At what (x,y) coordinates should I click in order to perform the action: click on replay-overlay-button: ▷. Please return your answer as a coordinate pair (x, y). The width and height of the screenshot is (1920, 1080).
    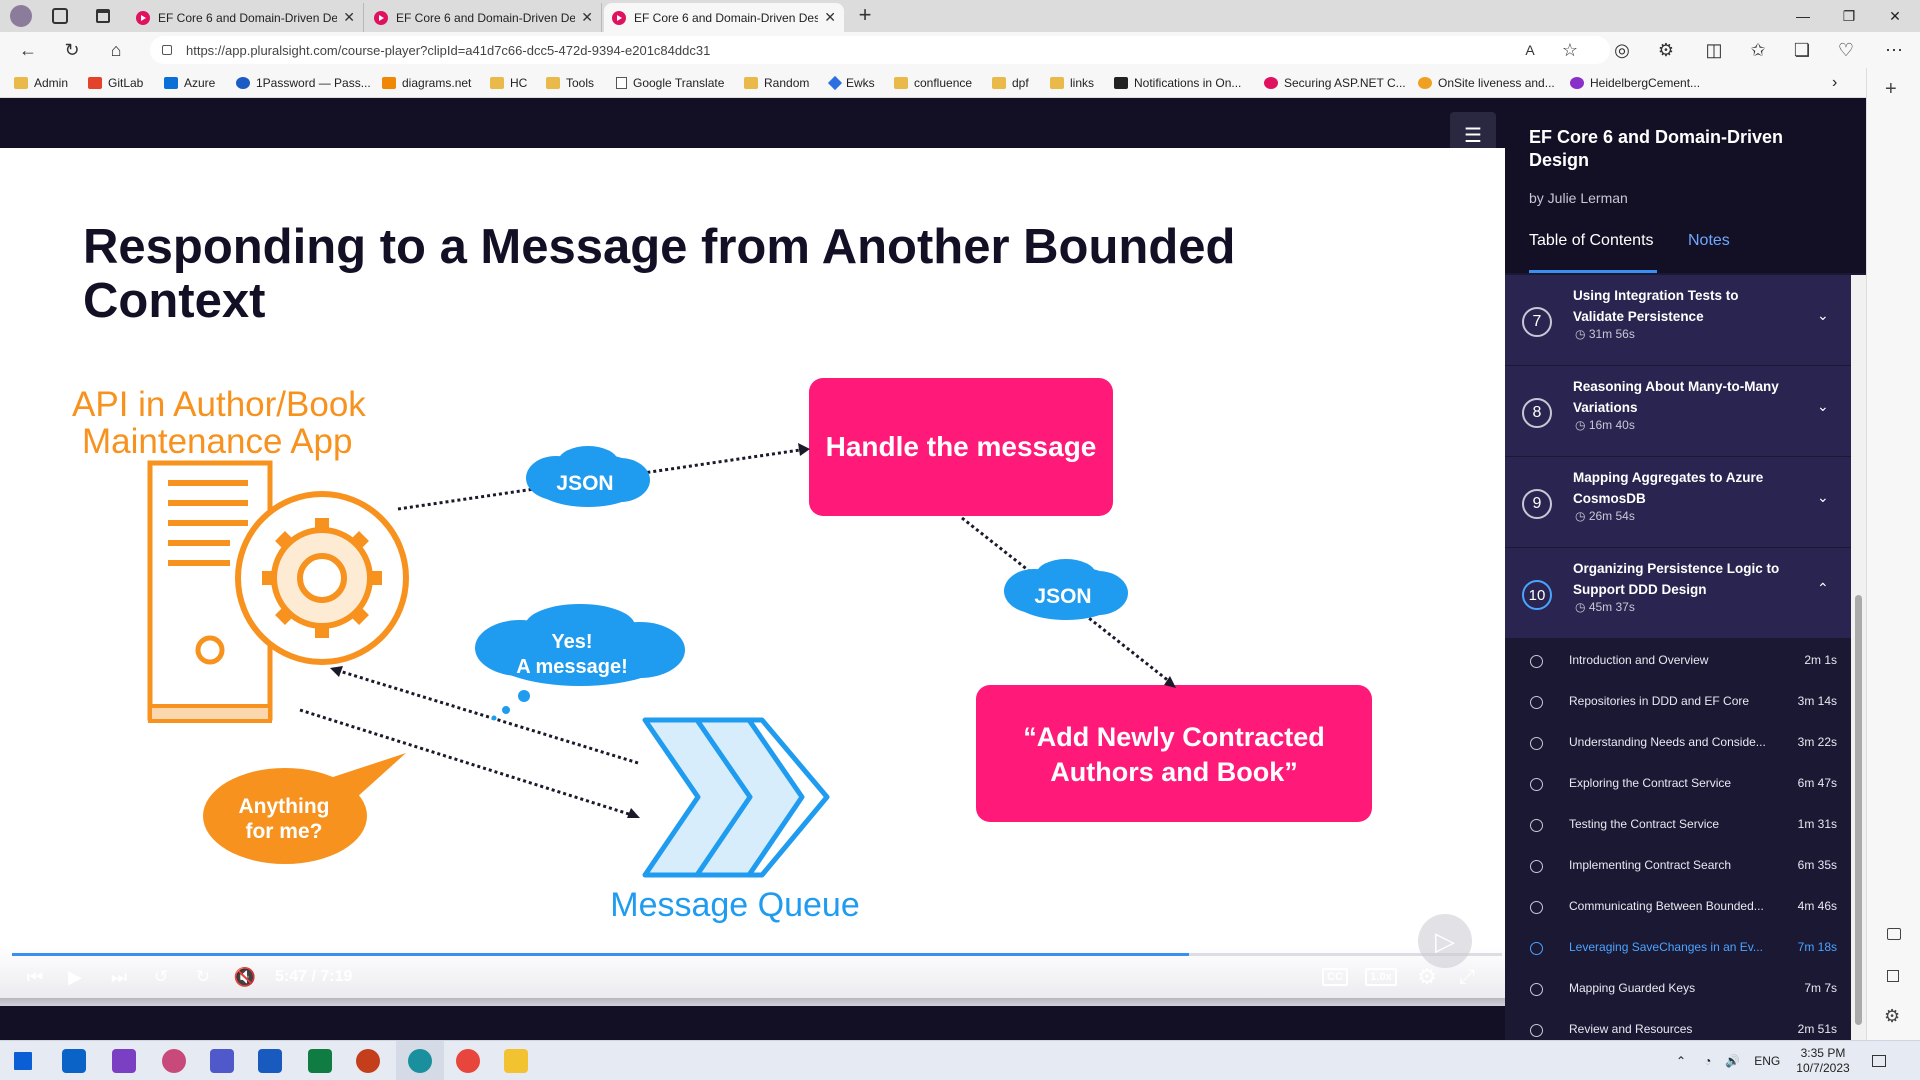
    Looking at the image, I should click on (1445, 941).